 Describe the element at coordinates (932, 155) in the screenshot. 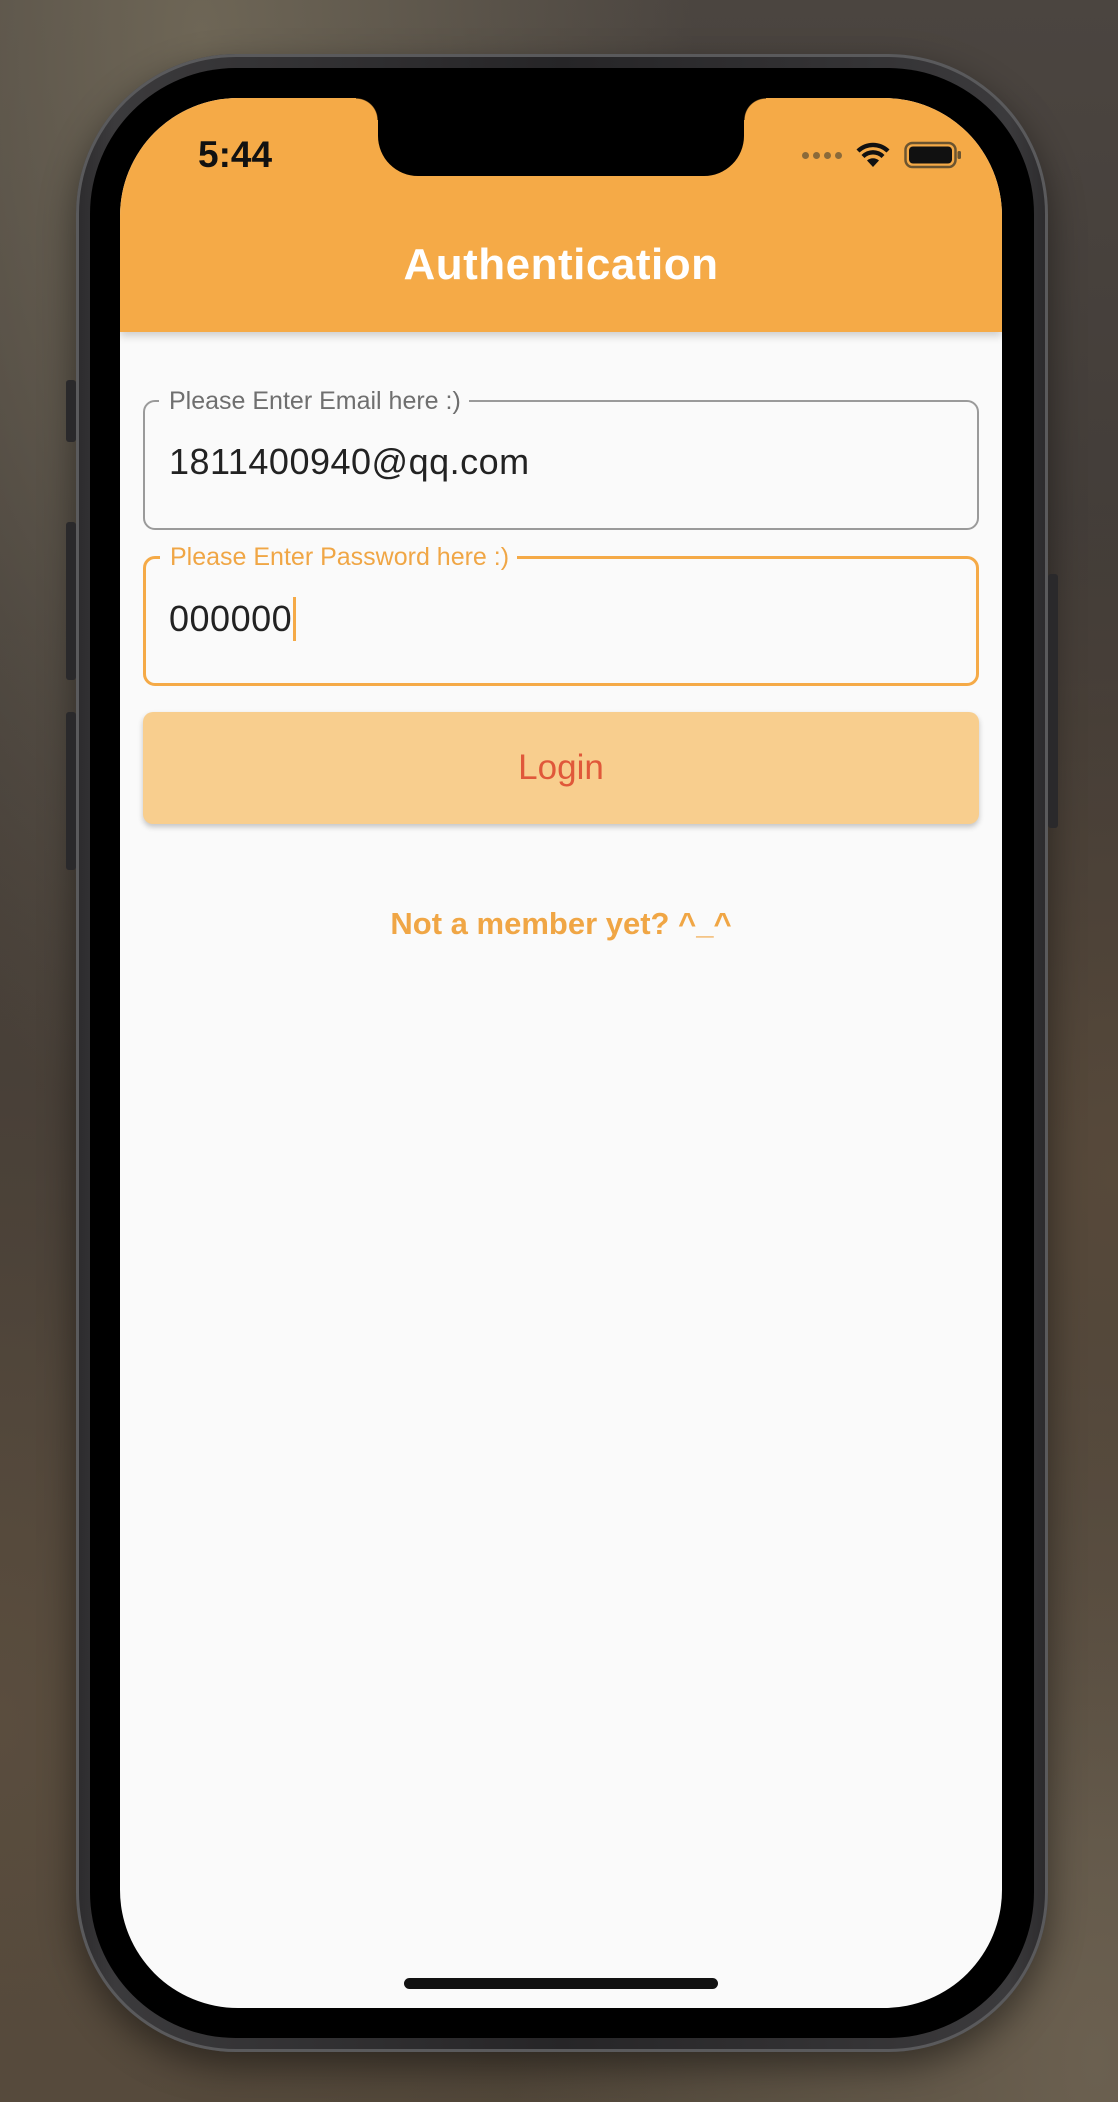

I see `battery-icon` at that location.